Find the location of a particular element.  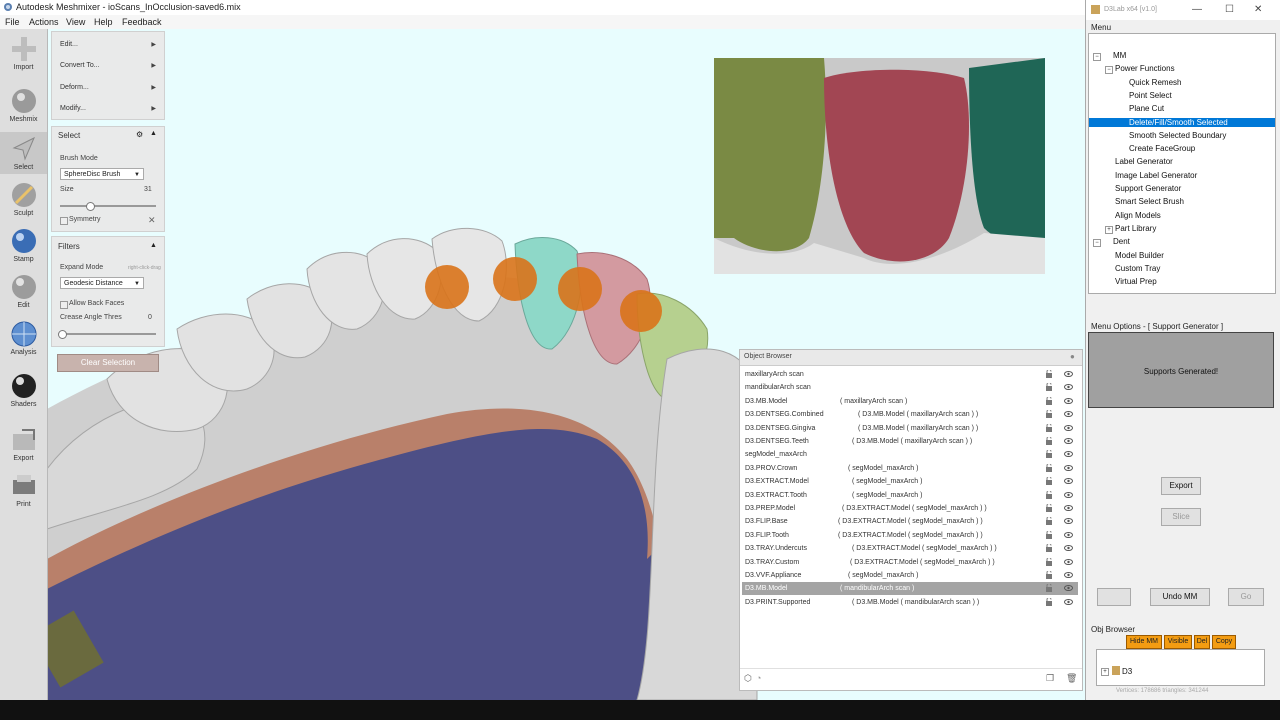

object-row: maxillaryArch scan is located at coordinates (910, 374).